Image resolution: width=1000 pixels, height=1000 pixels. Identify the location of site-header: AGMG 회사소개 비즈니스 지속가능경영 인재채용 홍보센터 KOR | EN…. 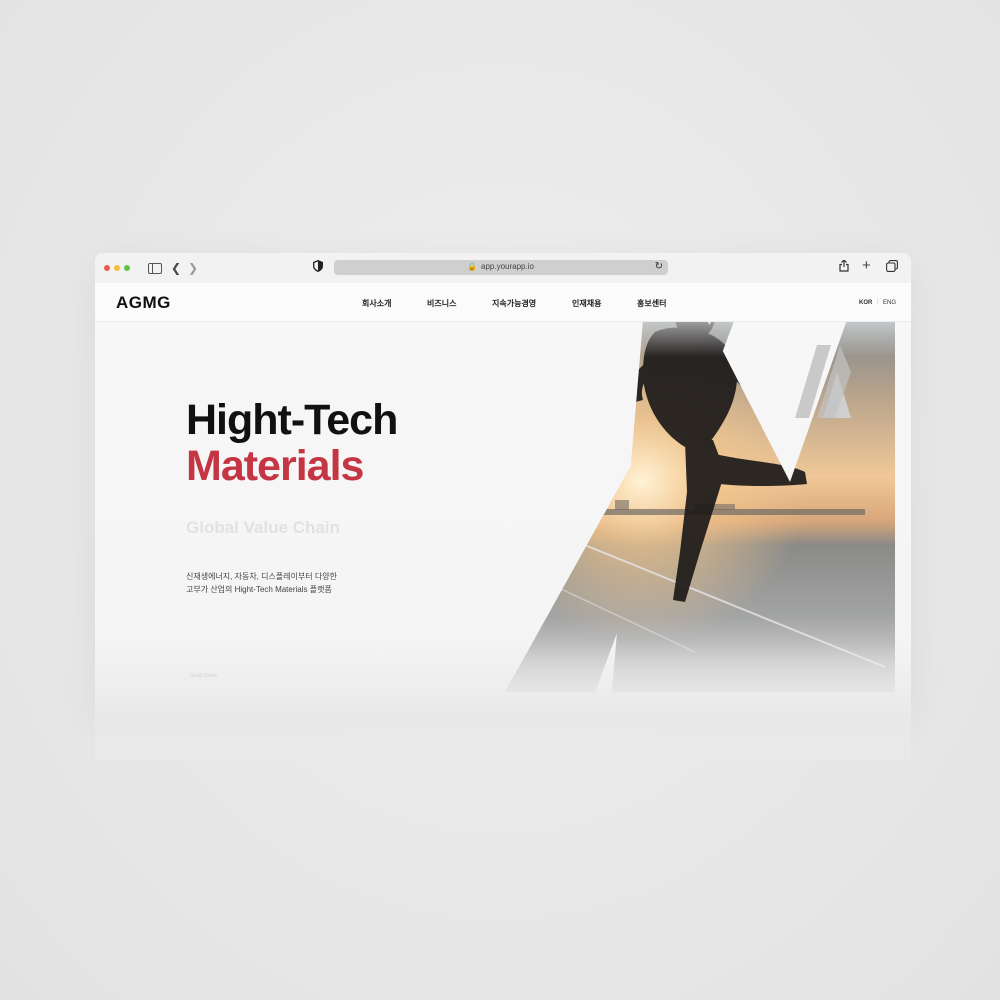
(503, 302).